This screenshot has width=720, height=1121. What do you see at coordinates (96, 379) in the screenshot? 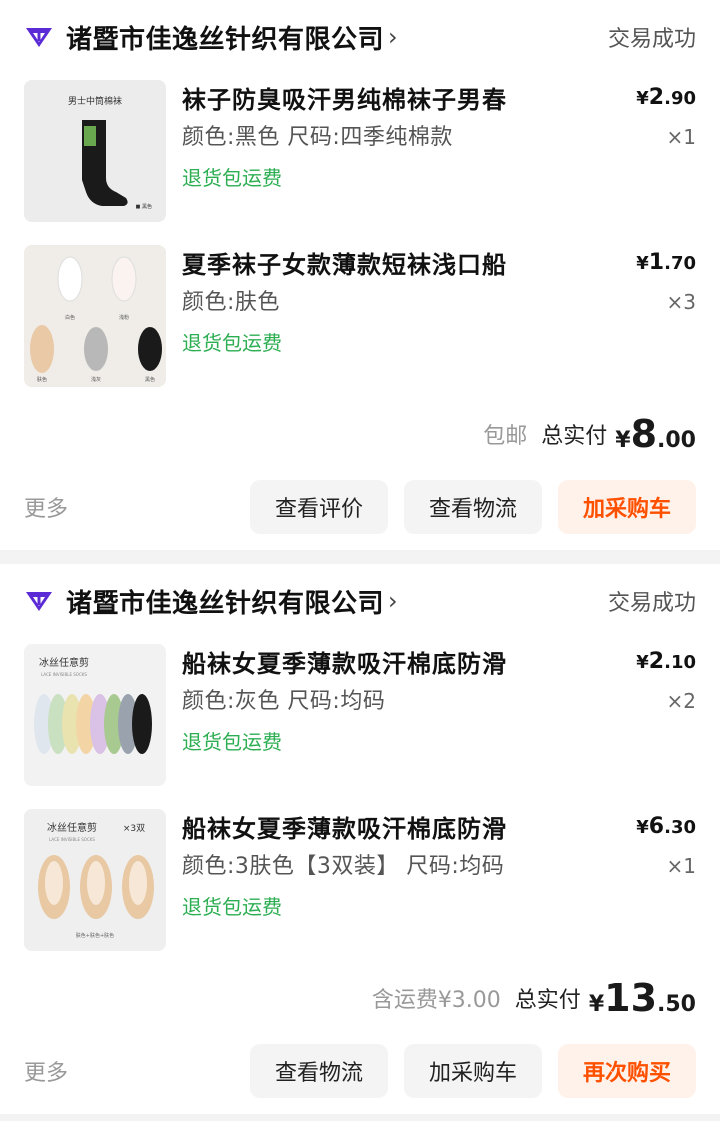
I see `svg-text: 浅灰` at bounding box center [96, 379].